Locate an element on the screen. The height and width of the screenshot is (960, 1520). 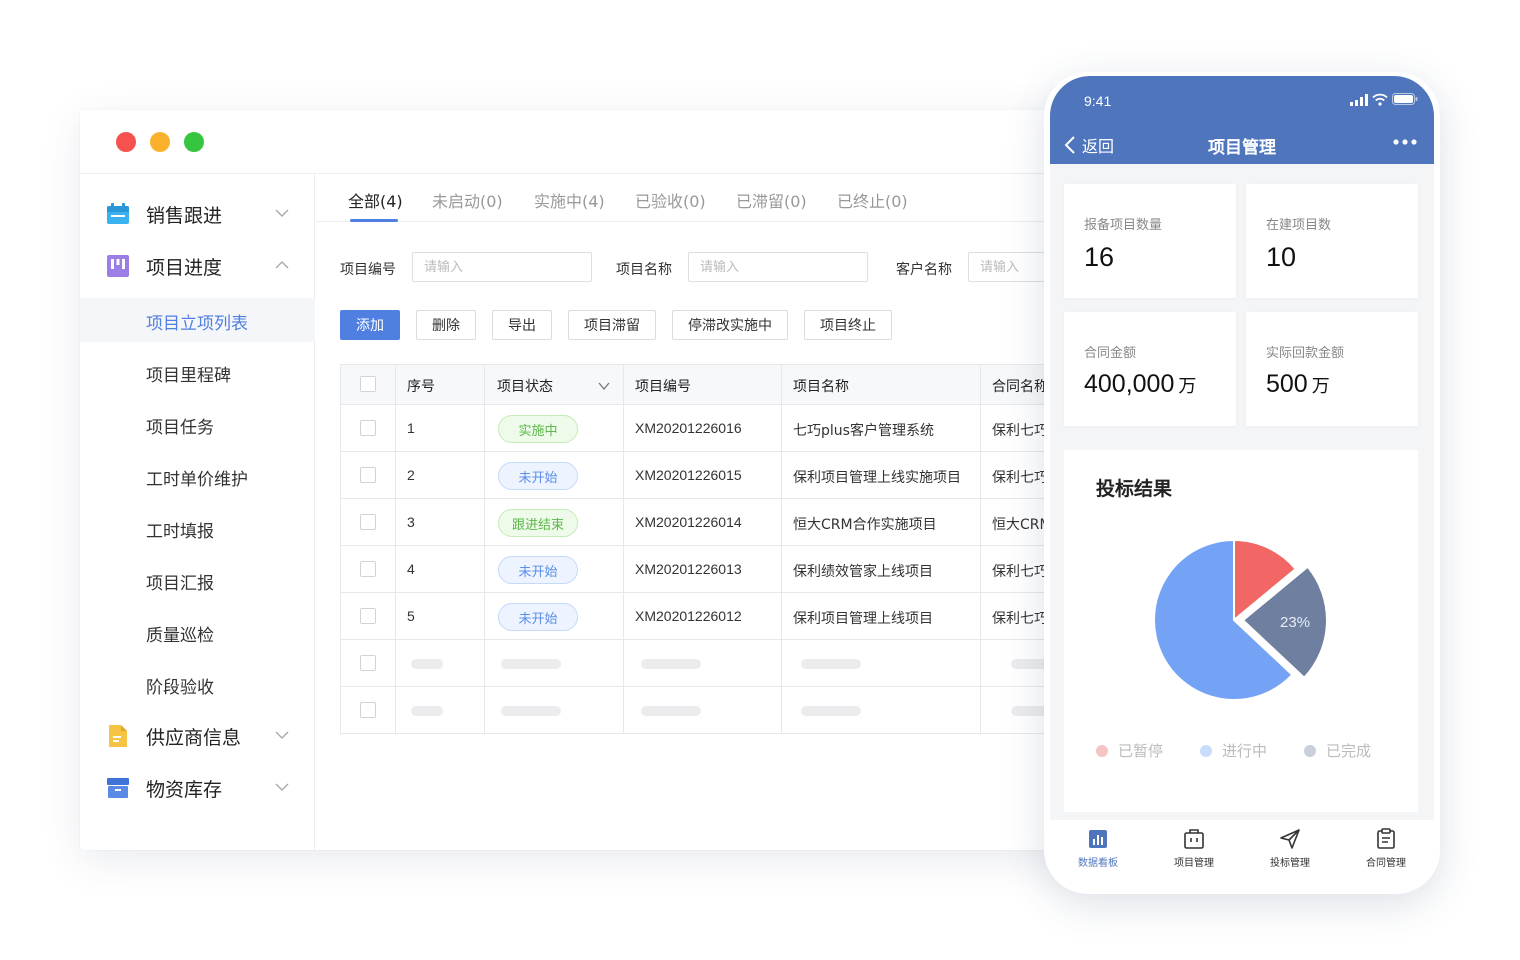
sidebar-item-project-list: 项目立项列表 is located at coordinates (197, 320).